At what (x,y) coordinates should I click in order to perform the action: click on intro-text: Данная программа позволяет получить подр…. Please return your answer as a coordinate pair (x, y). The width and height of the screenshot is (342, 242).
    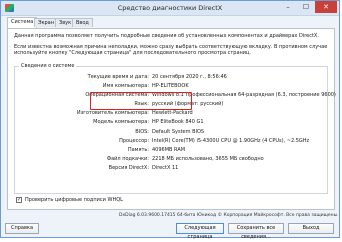
    Looking at the image, I should click on (166, 36).